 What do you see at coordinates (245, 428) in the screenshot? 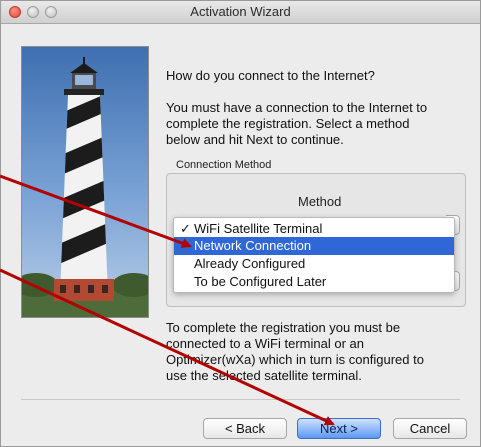
I see `back-button: < Back` at bounding box center [245, 428].